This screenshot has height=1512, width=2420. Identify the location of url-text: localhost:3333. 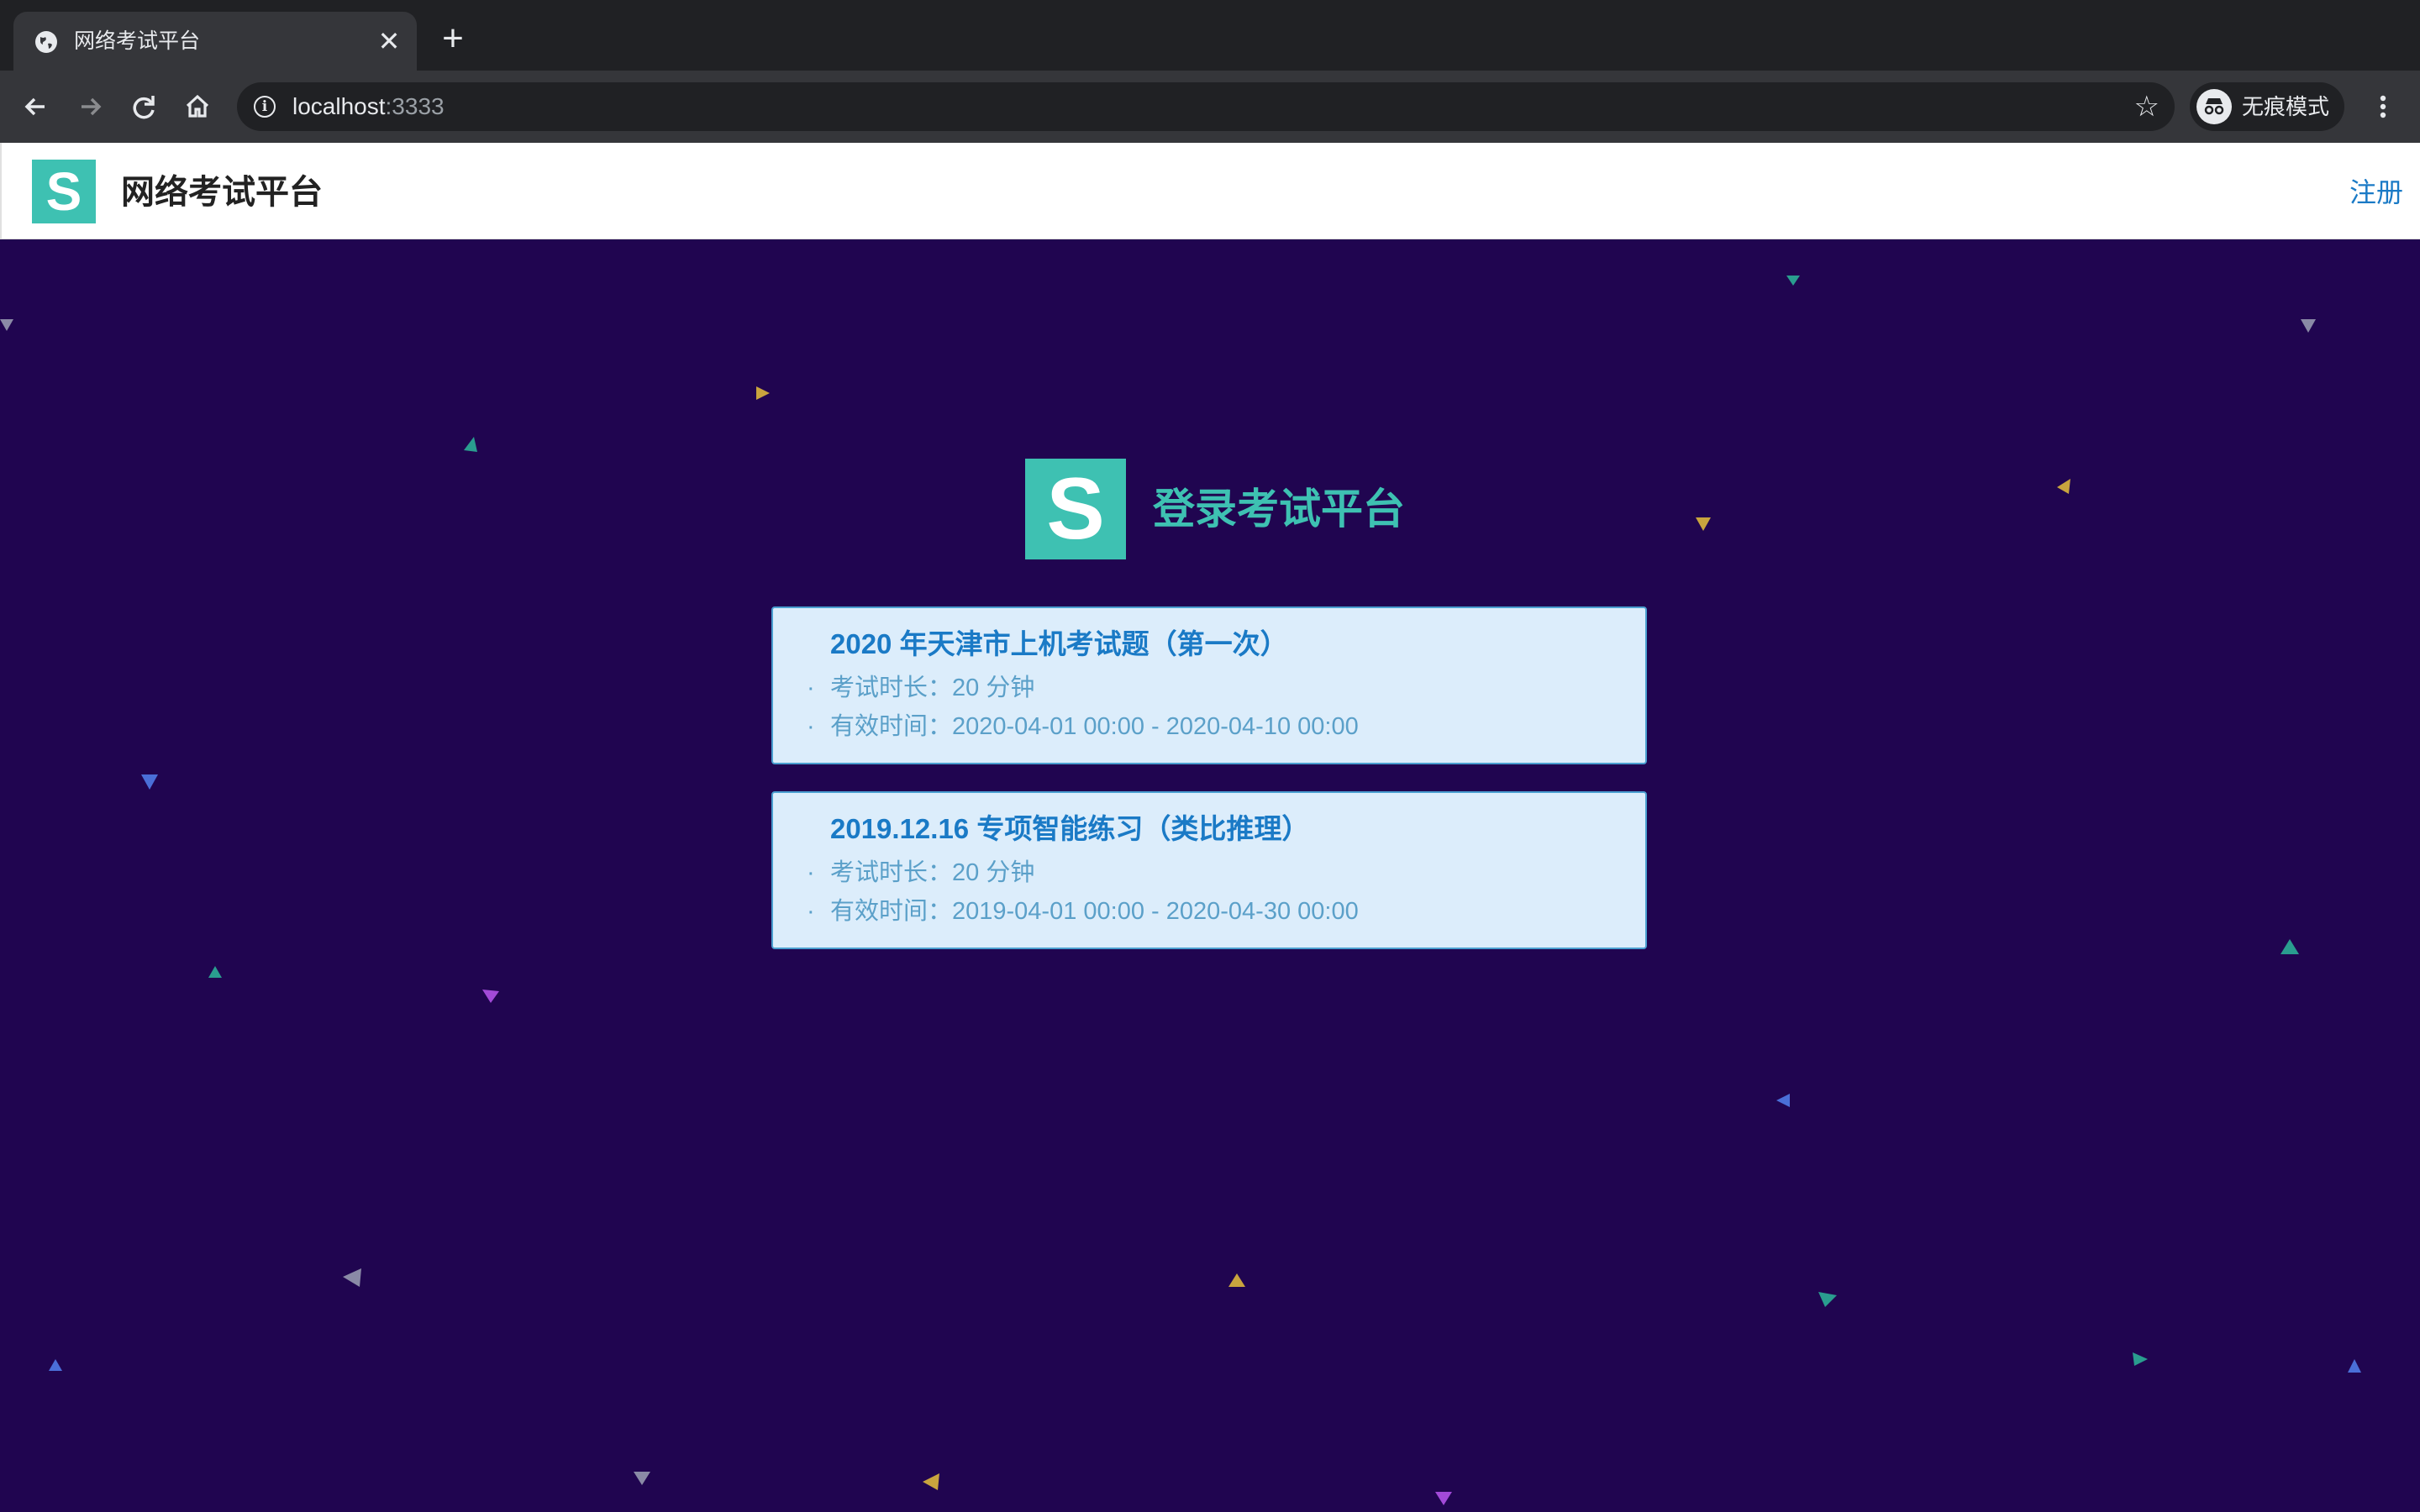
(368, 106).